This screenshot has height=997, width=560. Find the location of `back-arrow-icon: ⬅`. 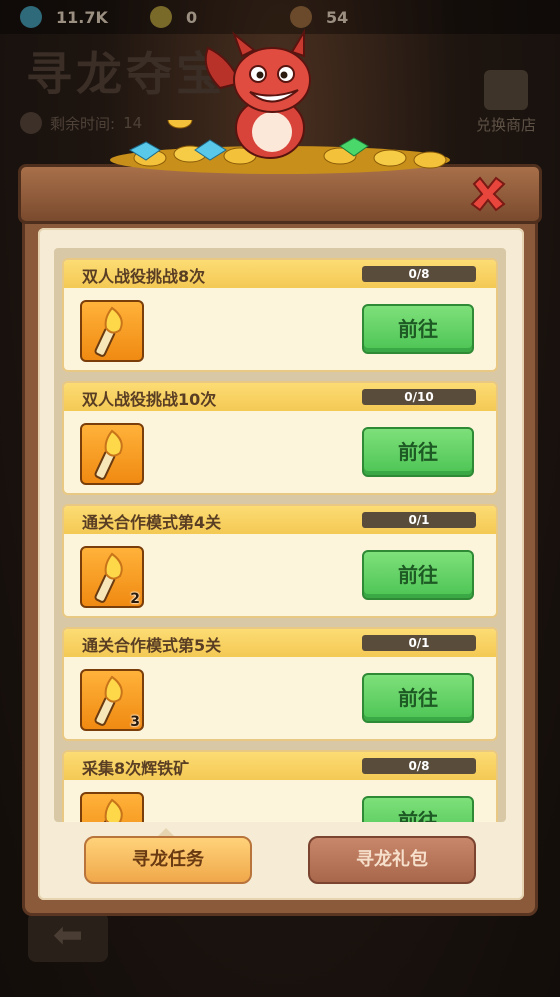

back-arrow-icon: ⬅ is located at coordinates (68, 935).